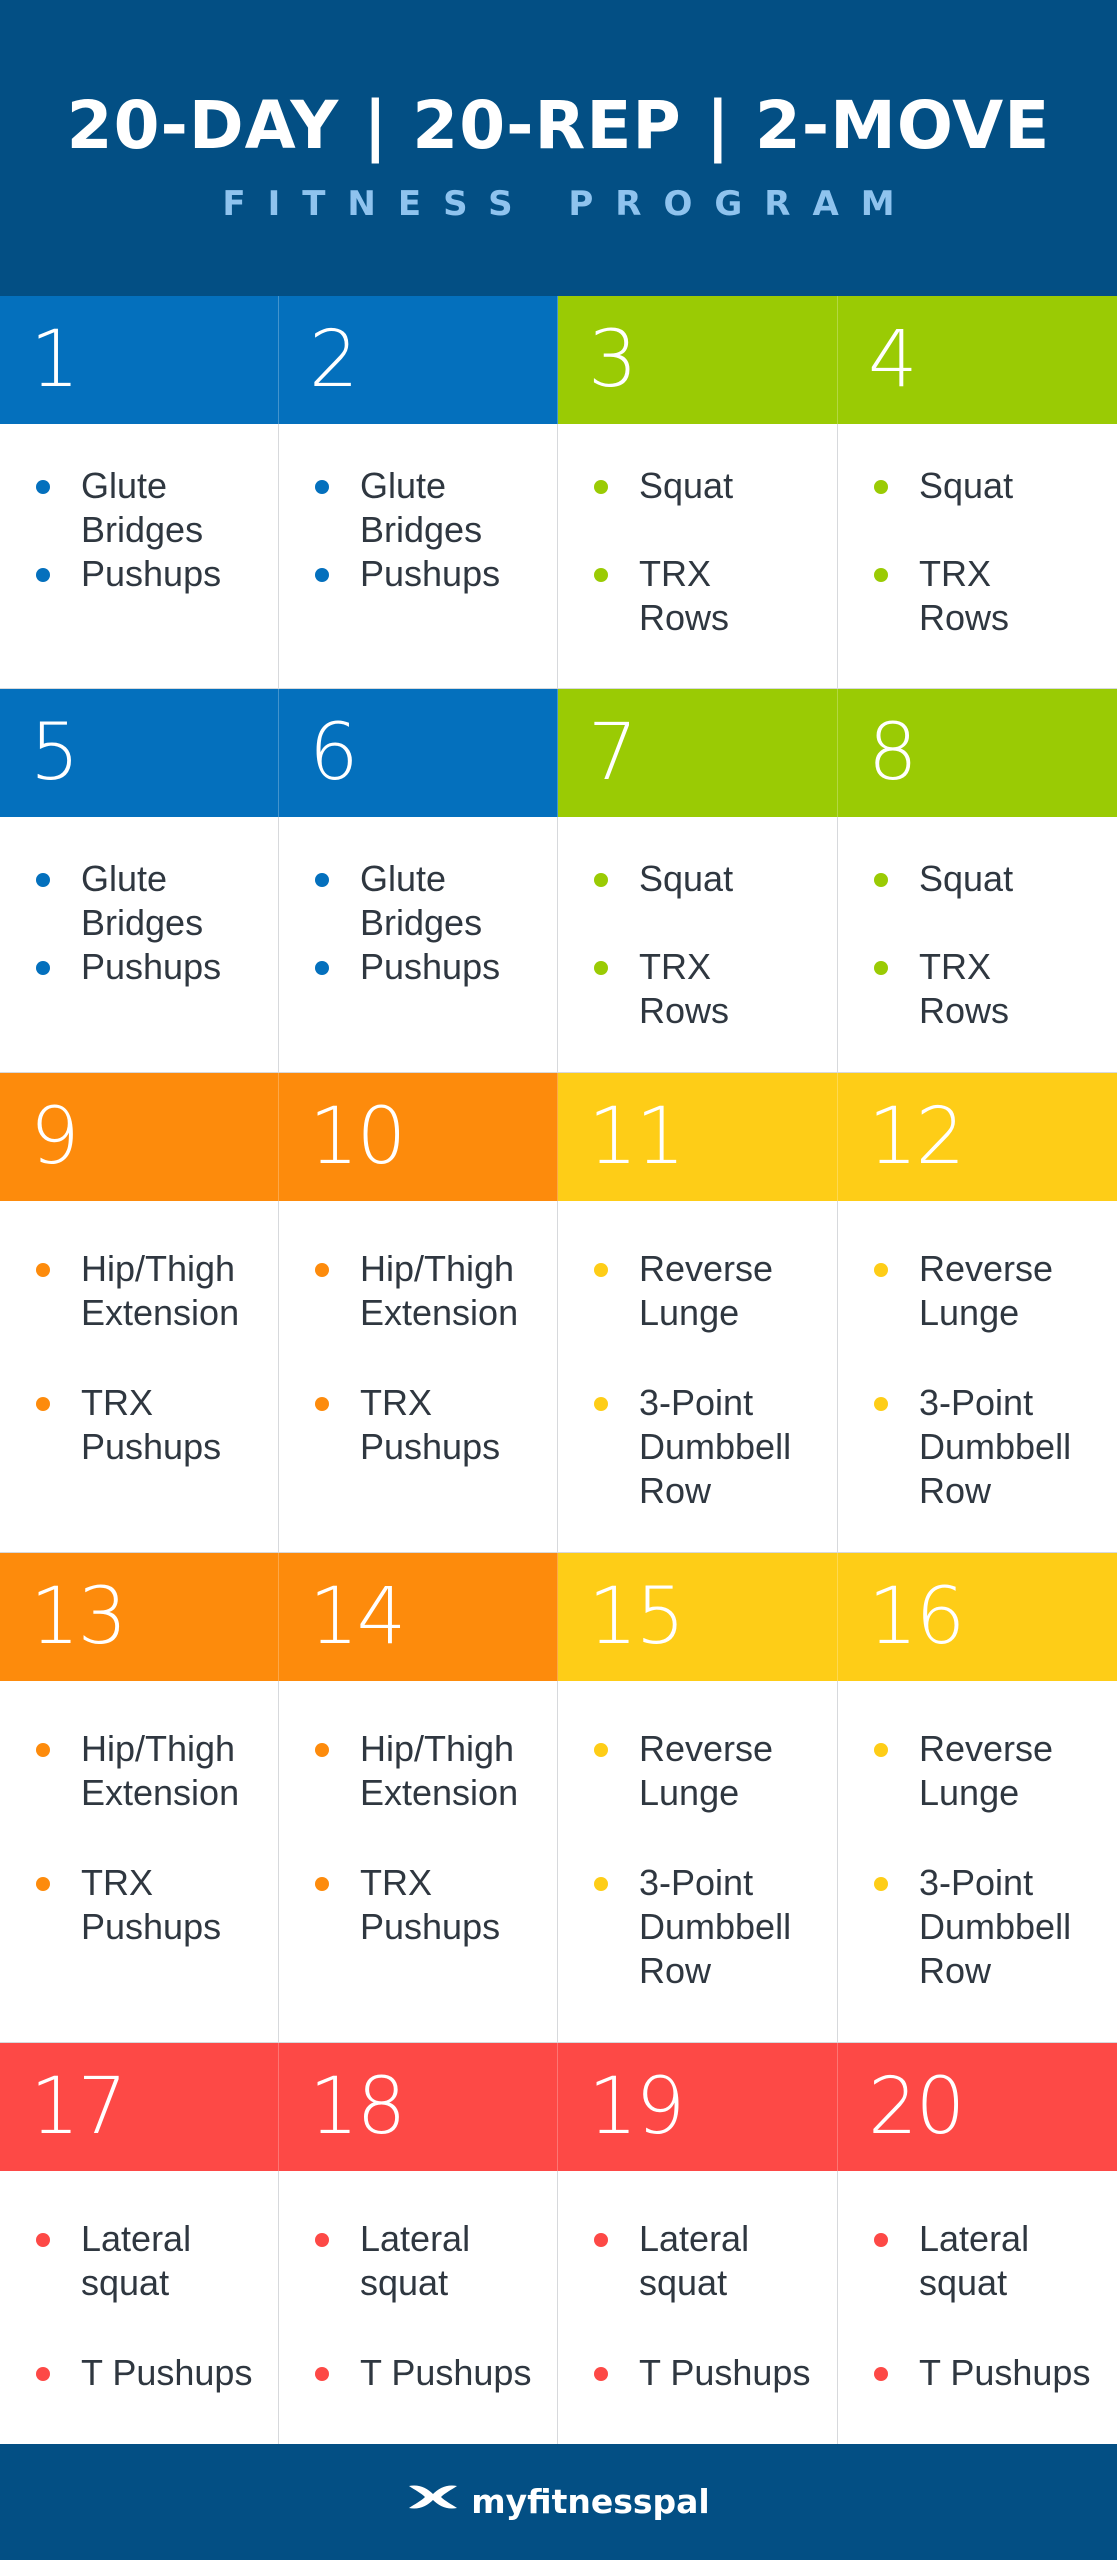 This screenshot has height=2560, width=1117. I want to click on day-number: 3, so click(698, 360).